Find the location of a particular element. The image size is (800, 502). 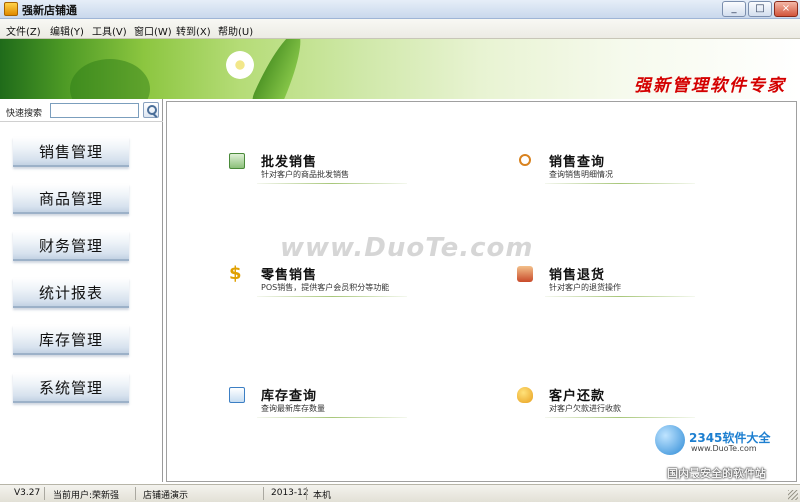

search-label: 快速搜索 is located at coordinates (24, 114).